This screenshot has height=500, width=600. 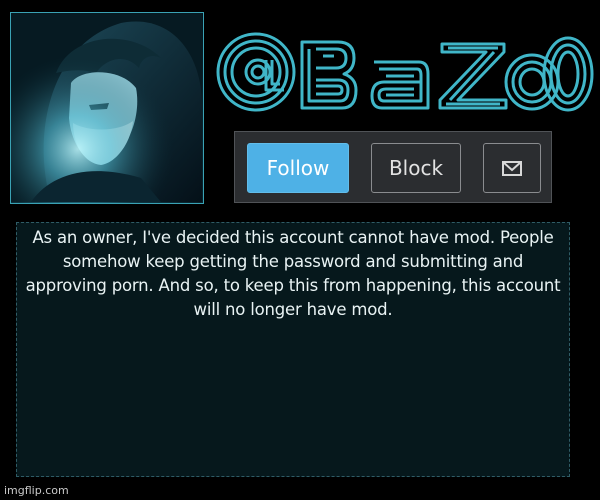 I want to click on imgflip-watermark: imgflip.com, so click(x=36, y=490).